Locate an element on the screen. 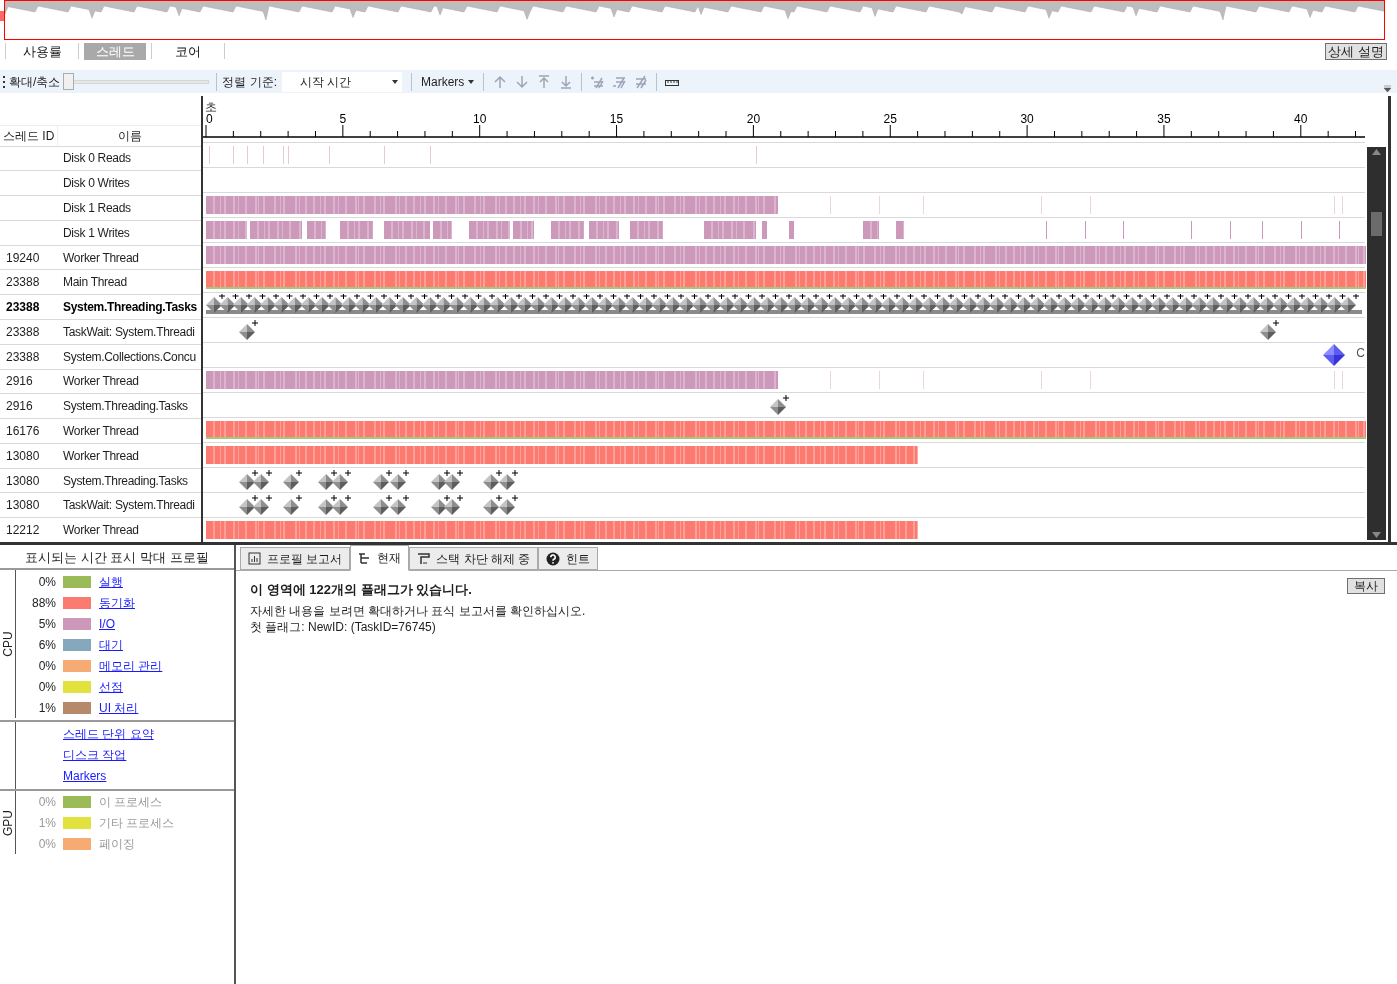 This screenshot has width=1397, height=984. sort-select: 시작 시간 is located at coordinates (342, 81).